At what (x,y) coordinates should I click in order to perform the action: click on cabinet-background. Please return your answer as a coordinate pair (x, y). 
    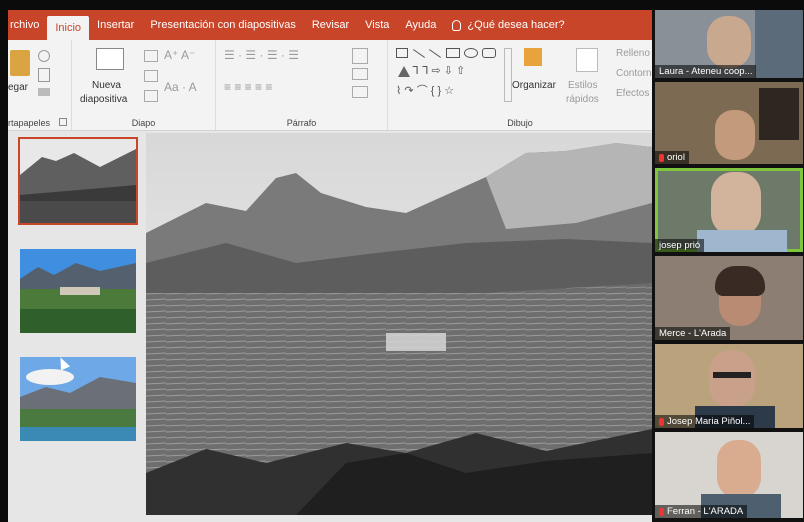
    Looking at the image, I should click on (779, 114).